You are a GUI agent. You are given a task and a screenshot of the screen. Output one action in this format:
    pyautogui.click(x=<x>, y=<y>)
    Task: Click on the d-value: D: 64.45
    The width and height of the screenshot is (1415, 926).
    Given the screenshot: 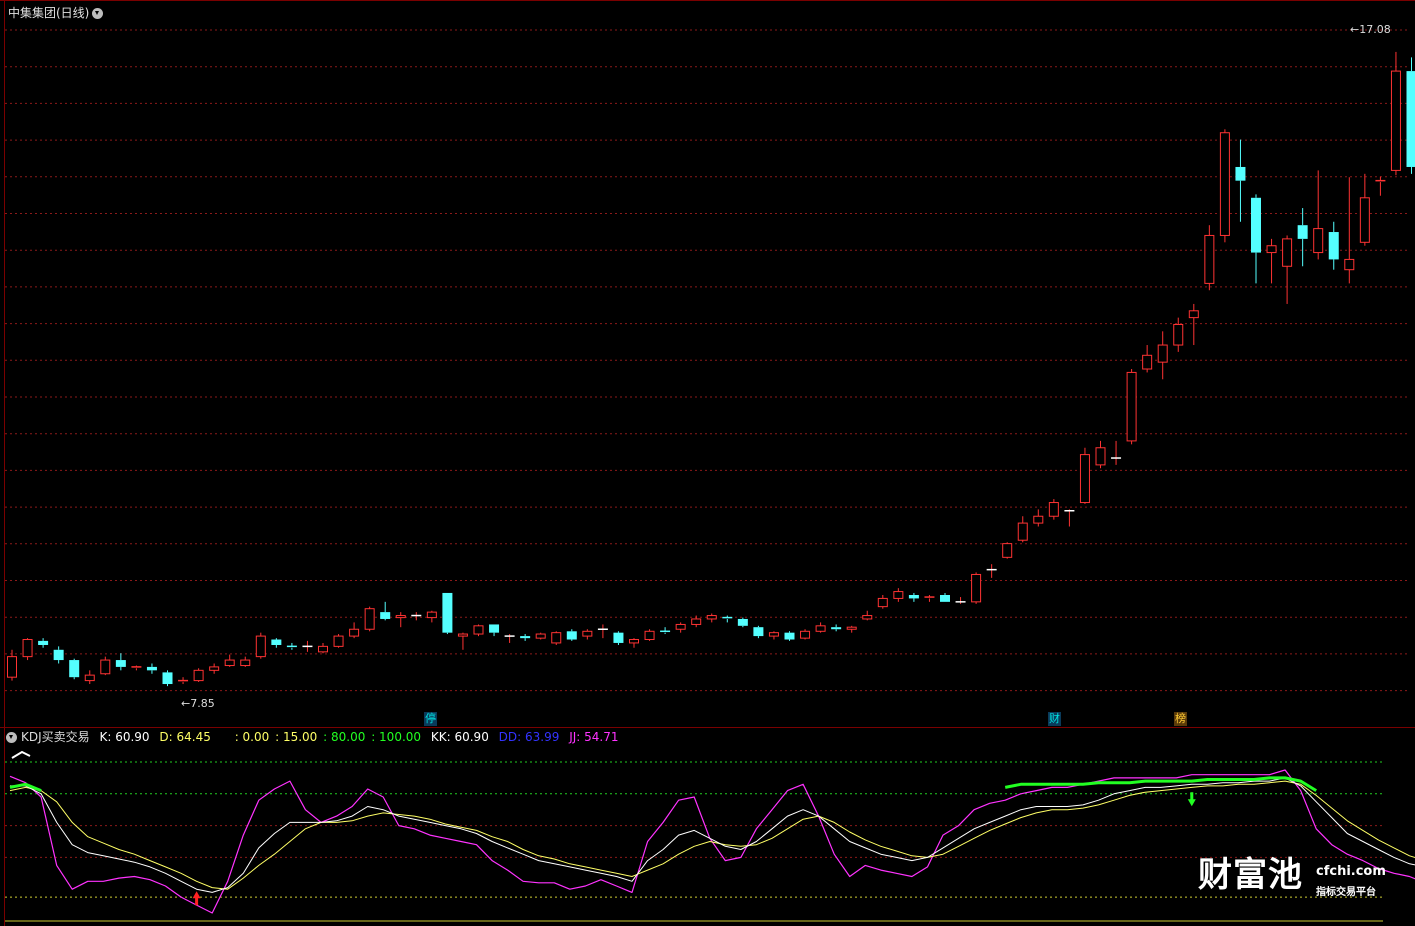 What is the action you would take?
    pyautogui.click(x=185, y=737)
    